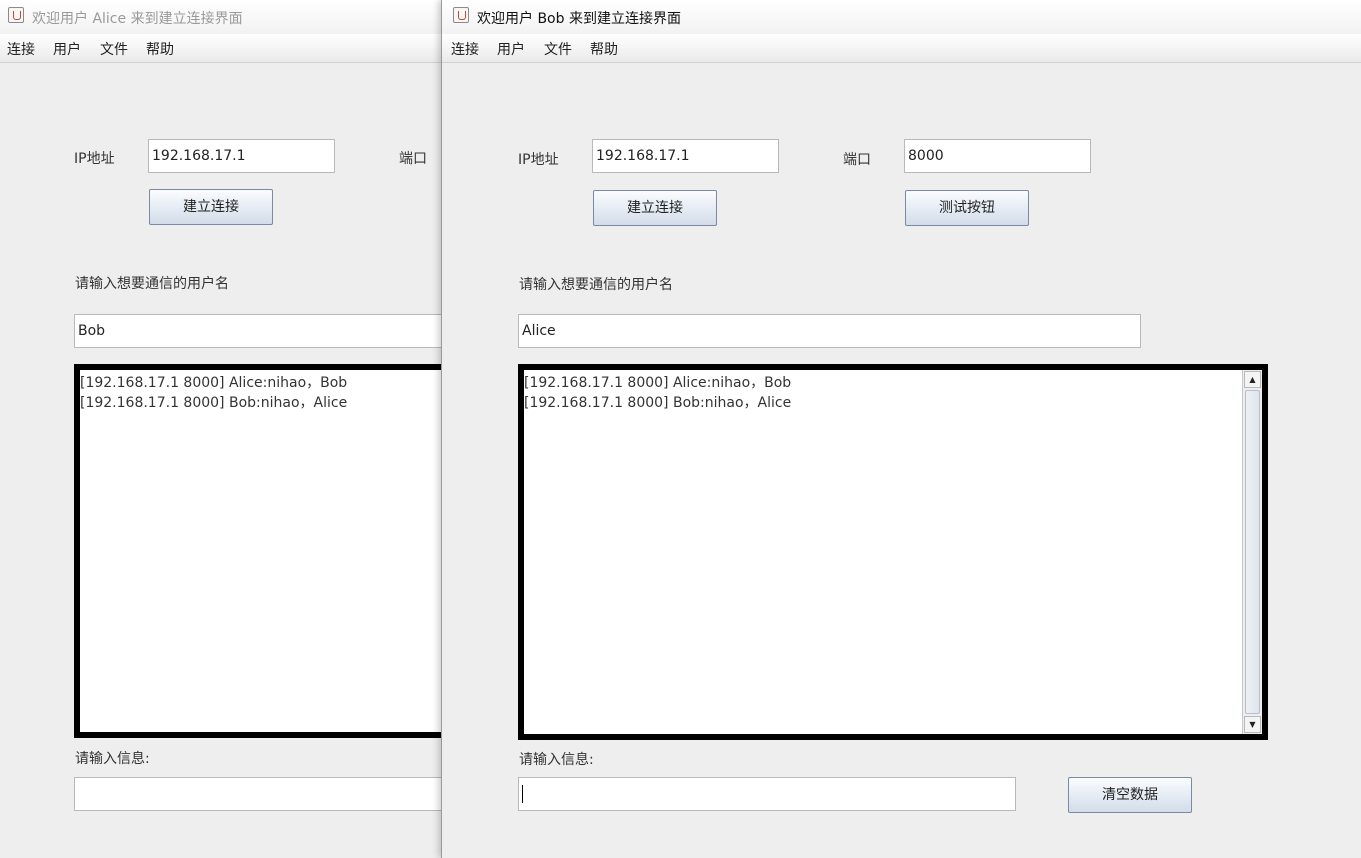  Describe the element at coordinates (137, 19) in the screenshot. I see `alice-window-title: 欢迎用户 Alice 来到建立连接界面` at that location.